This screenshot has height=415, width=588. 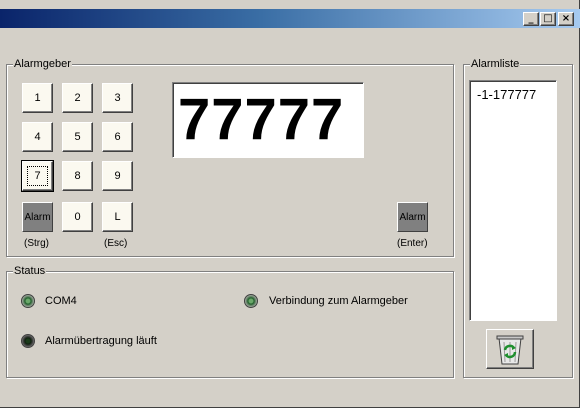 I want to click on code-display: 77777, so click(x=268, y=120).